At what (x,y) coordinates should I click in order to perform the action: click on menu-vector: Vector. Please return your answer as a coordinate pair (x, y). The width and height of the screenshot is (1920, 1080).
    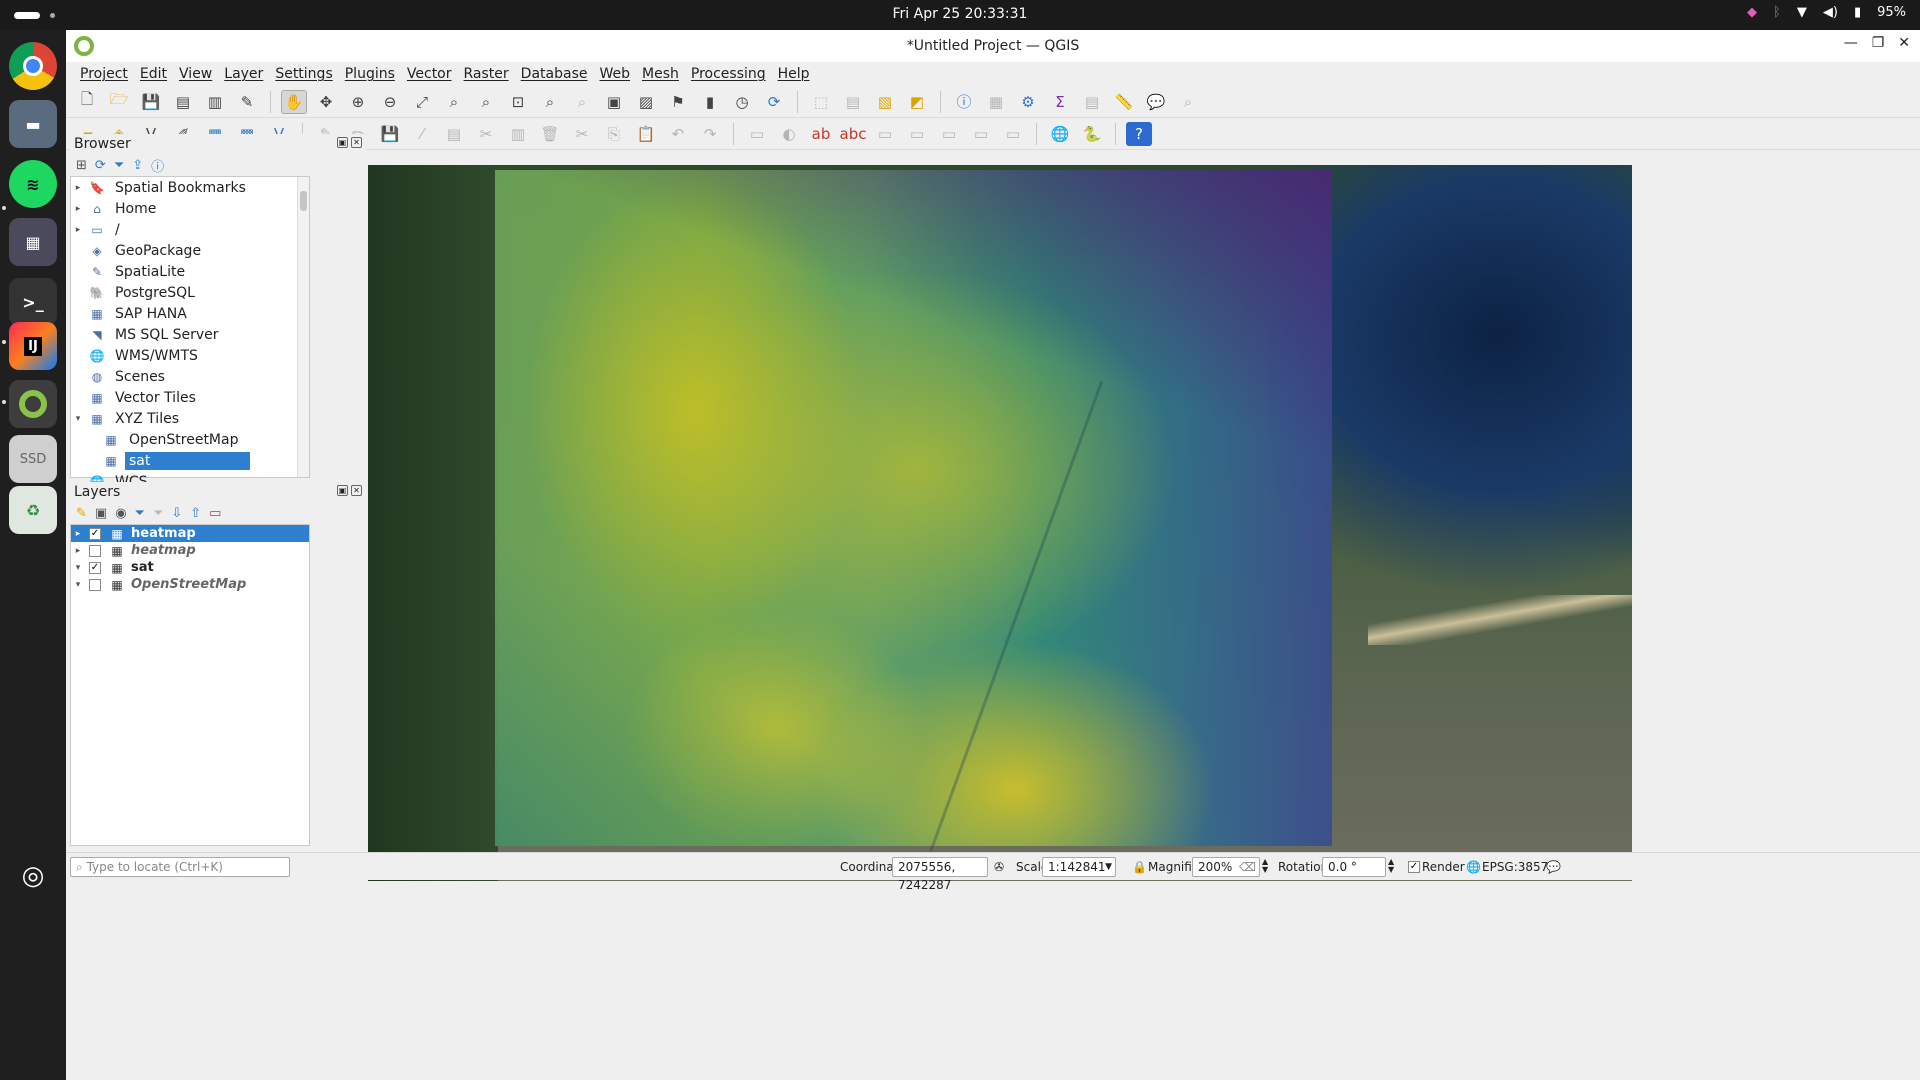
    Looking at the image, I should click on (429, 74).